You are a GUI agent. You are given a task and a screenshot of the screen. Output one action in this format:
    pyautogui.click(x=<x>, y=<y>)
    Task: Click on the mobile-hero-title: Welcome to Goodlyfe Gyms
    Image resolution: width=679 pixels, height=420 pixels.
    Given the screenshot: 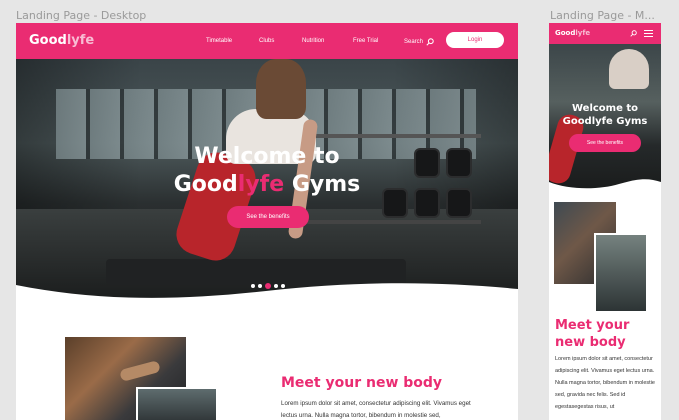 What is the action you would take?
    pyautogui.click(x=605, y=115)
    